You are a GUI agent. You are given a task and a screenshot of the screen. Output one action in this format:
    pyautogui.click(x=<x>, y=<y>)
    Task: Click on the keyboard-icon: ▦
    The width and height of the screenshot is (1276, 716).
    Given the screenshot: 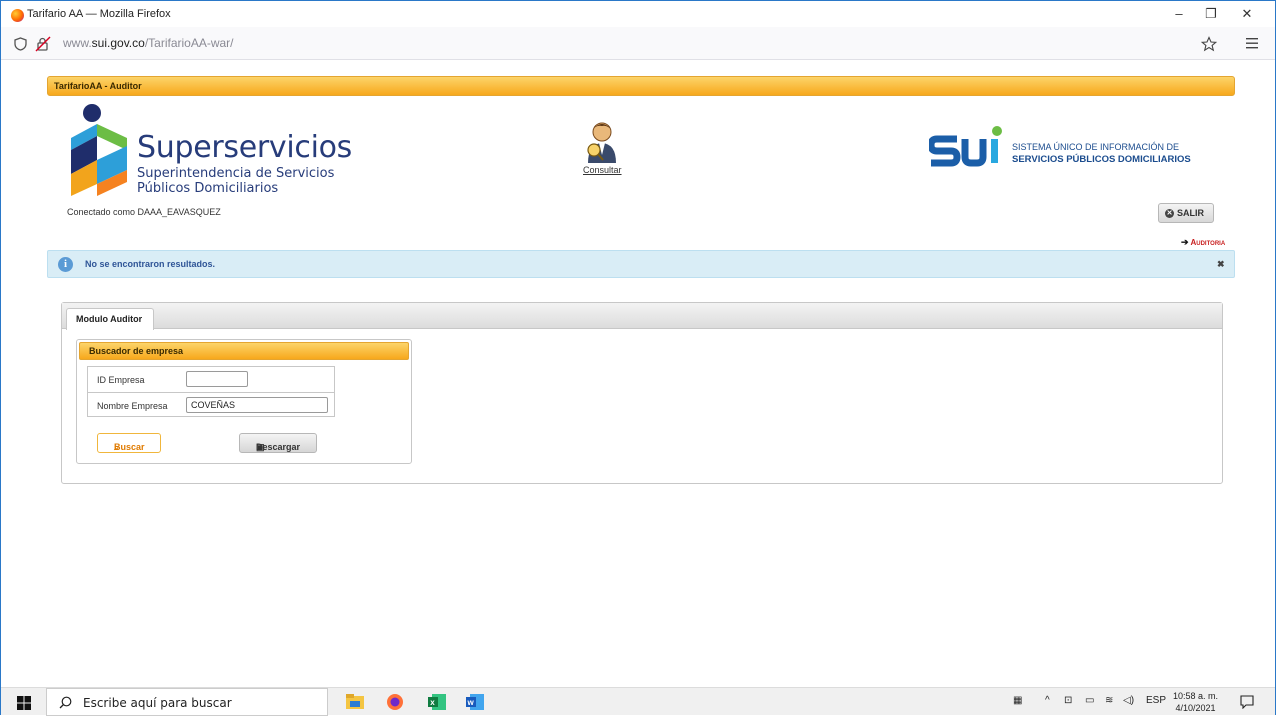 What is the action you would take?
    pyautogui.click(x=1017, y=700)
    